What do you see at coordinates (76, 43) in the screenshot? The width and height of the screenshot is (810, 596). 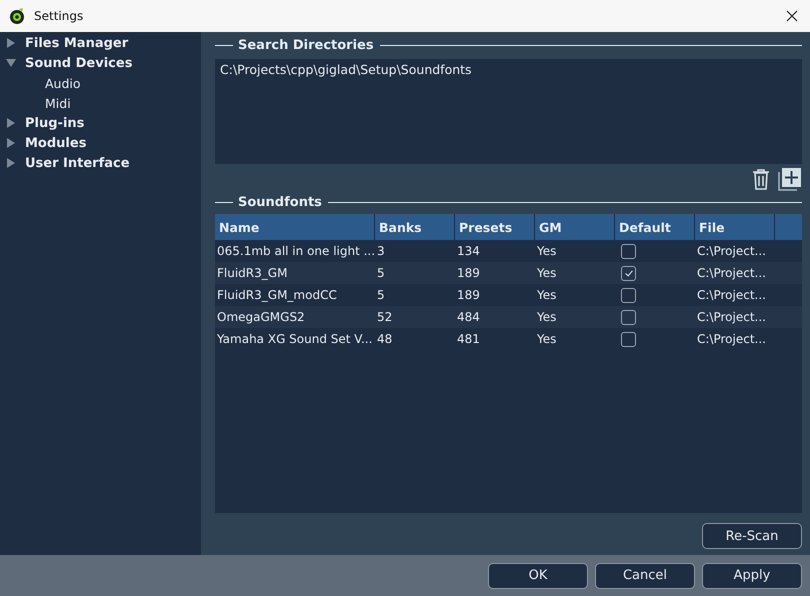 I see `sidebar-item: Files Manager` at bounding box center [76, 43].